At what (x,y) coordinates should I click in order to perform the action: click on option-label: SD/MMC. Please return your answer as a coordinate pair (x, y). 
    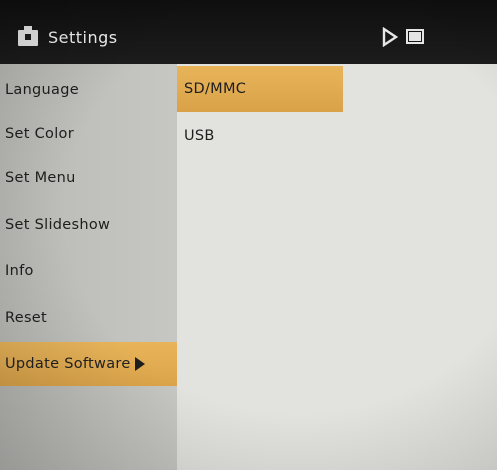
    Looking at the image, I should click on (215, 89).